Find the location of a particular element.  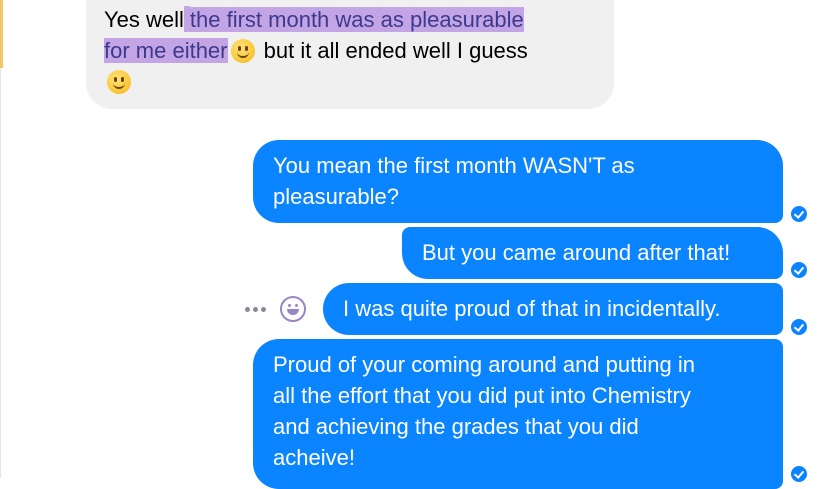

outgoing-message-bubble: But you came around after that! is located at coordinates (592, 253).